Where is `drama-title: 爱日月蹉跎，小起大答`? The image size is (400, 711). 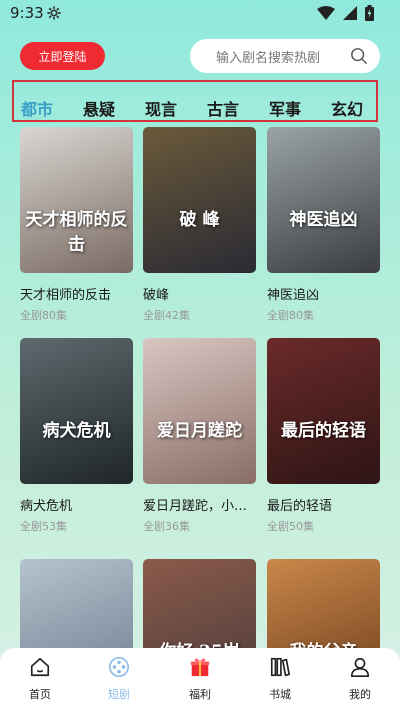
drama-title: 爱日月蹉跎，小起大答 is located at coordinates (199, 506).